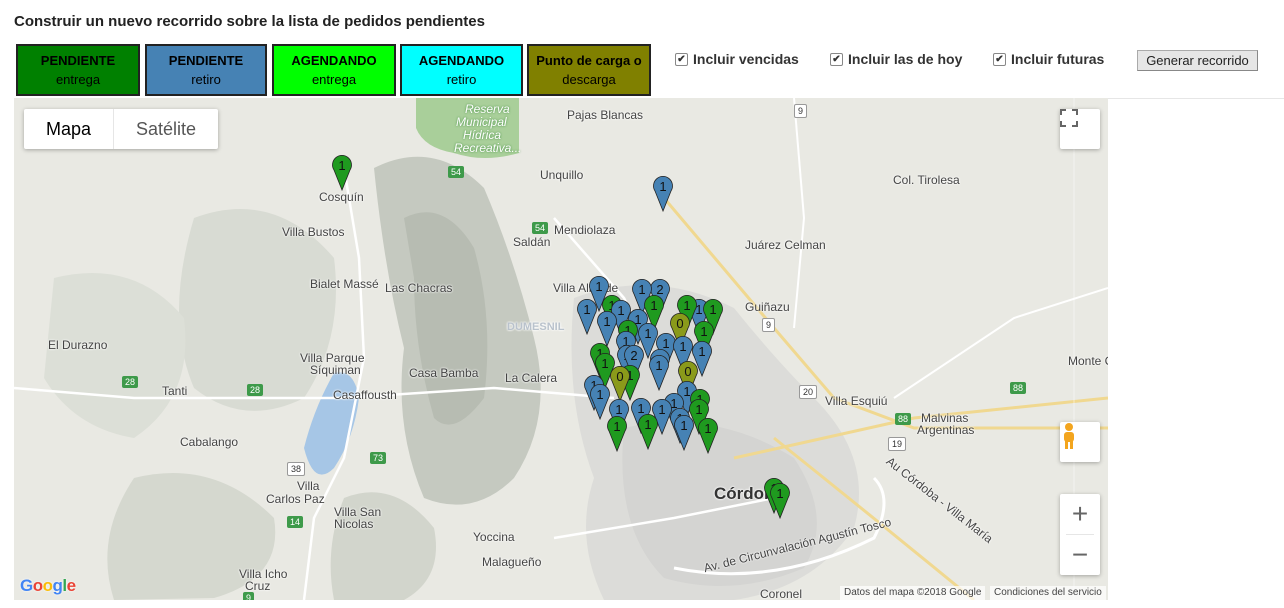 The width and height of the screenshot is (1284, 608). What do you see at coordinates (1080, 555) in the screenshot?
I see `zoom-out-button: −` at bounding box center [1080, 555].